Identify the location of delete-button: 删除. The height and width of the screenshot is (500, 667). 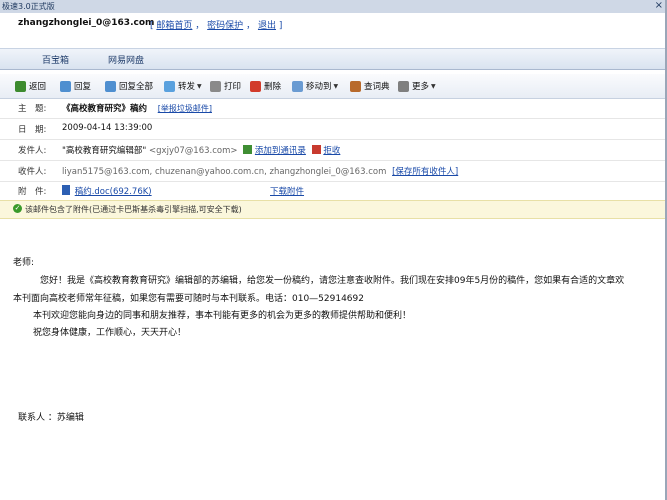
(265, 86).